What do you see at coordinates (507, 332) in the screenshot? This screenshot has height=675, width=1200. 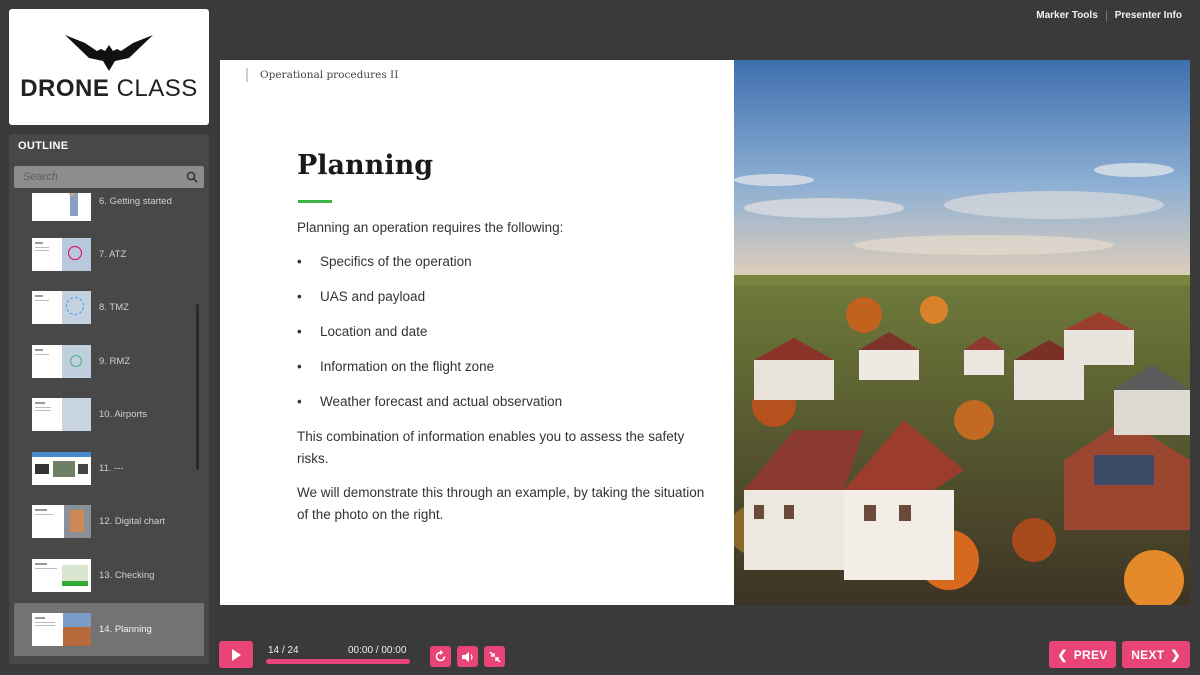 I see `bullet-item: Location and date` at bounding box center [507, 332].